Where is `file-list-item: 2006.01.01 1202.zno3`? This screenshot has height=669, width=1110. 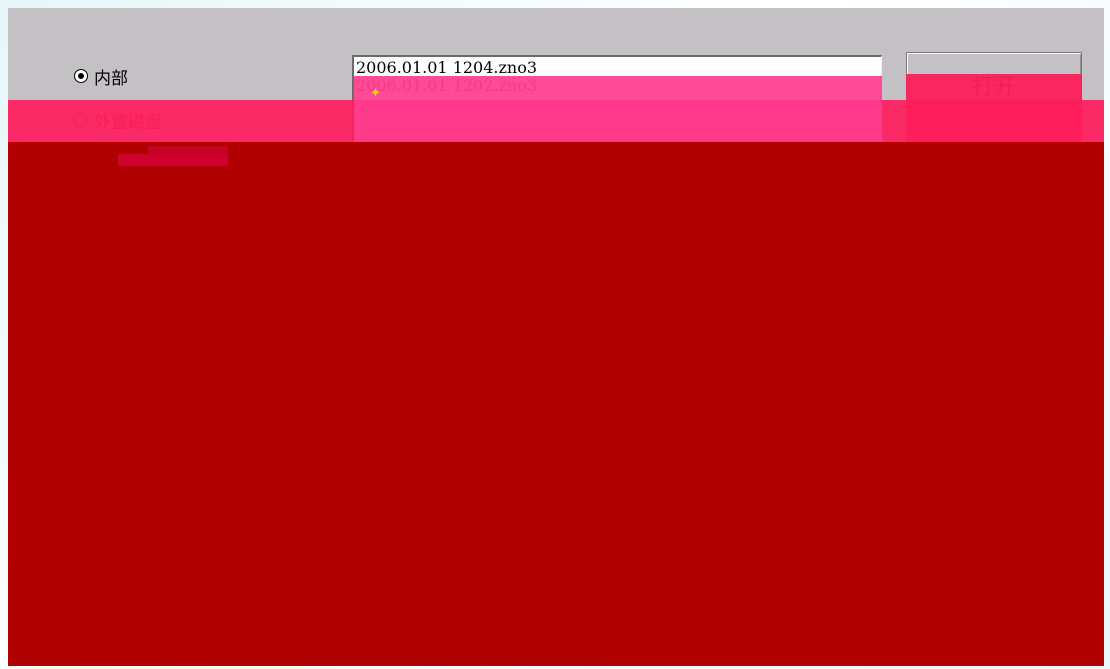 file-list-item: 2006.01.01 1202.zno3 is located at coordinates (618, 86).